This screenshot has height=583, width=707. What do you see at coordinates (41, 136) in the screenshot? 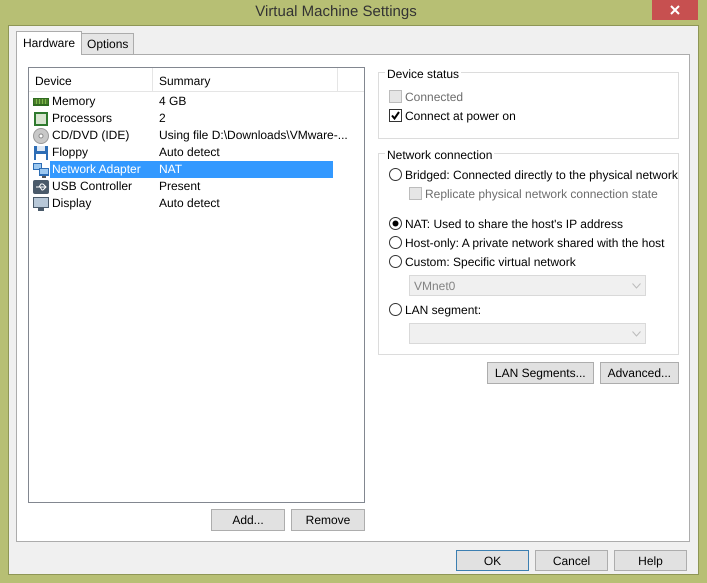
I see `disc-icon` at bounding box center [41, 136].